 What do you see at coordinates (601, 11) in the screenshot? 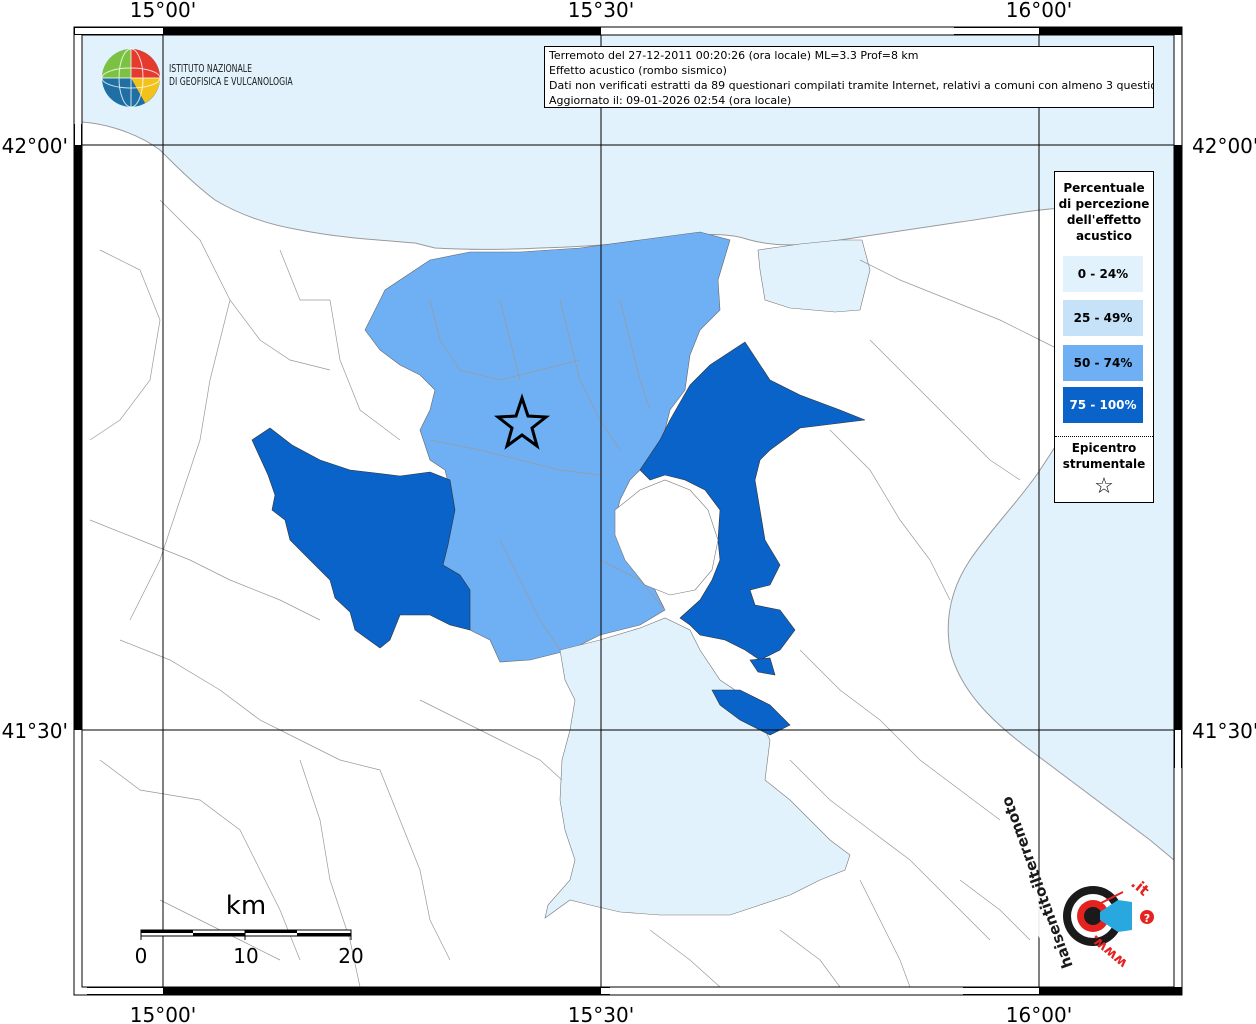
I see `lon-label-top-2: 15°30'` at bounding box center [601, 11].